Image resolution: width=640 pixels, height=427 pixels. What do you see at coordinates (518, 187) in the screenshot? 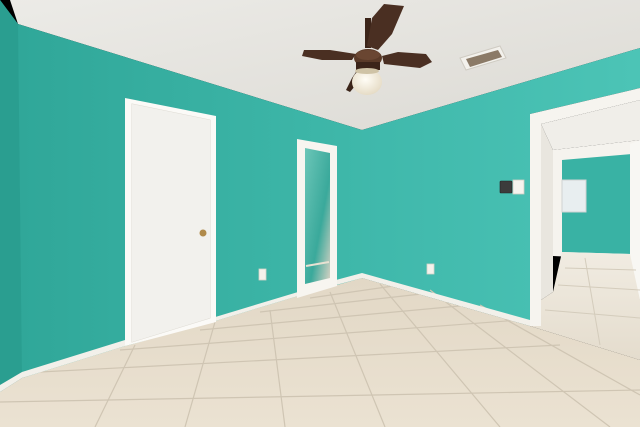
I see `switch-icon` at bounding box center [518, 187].